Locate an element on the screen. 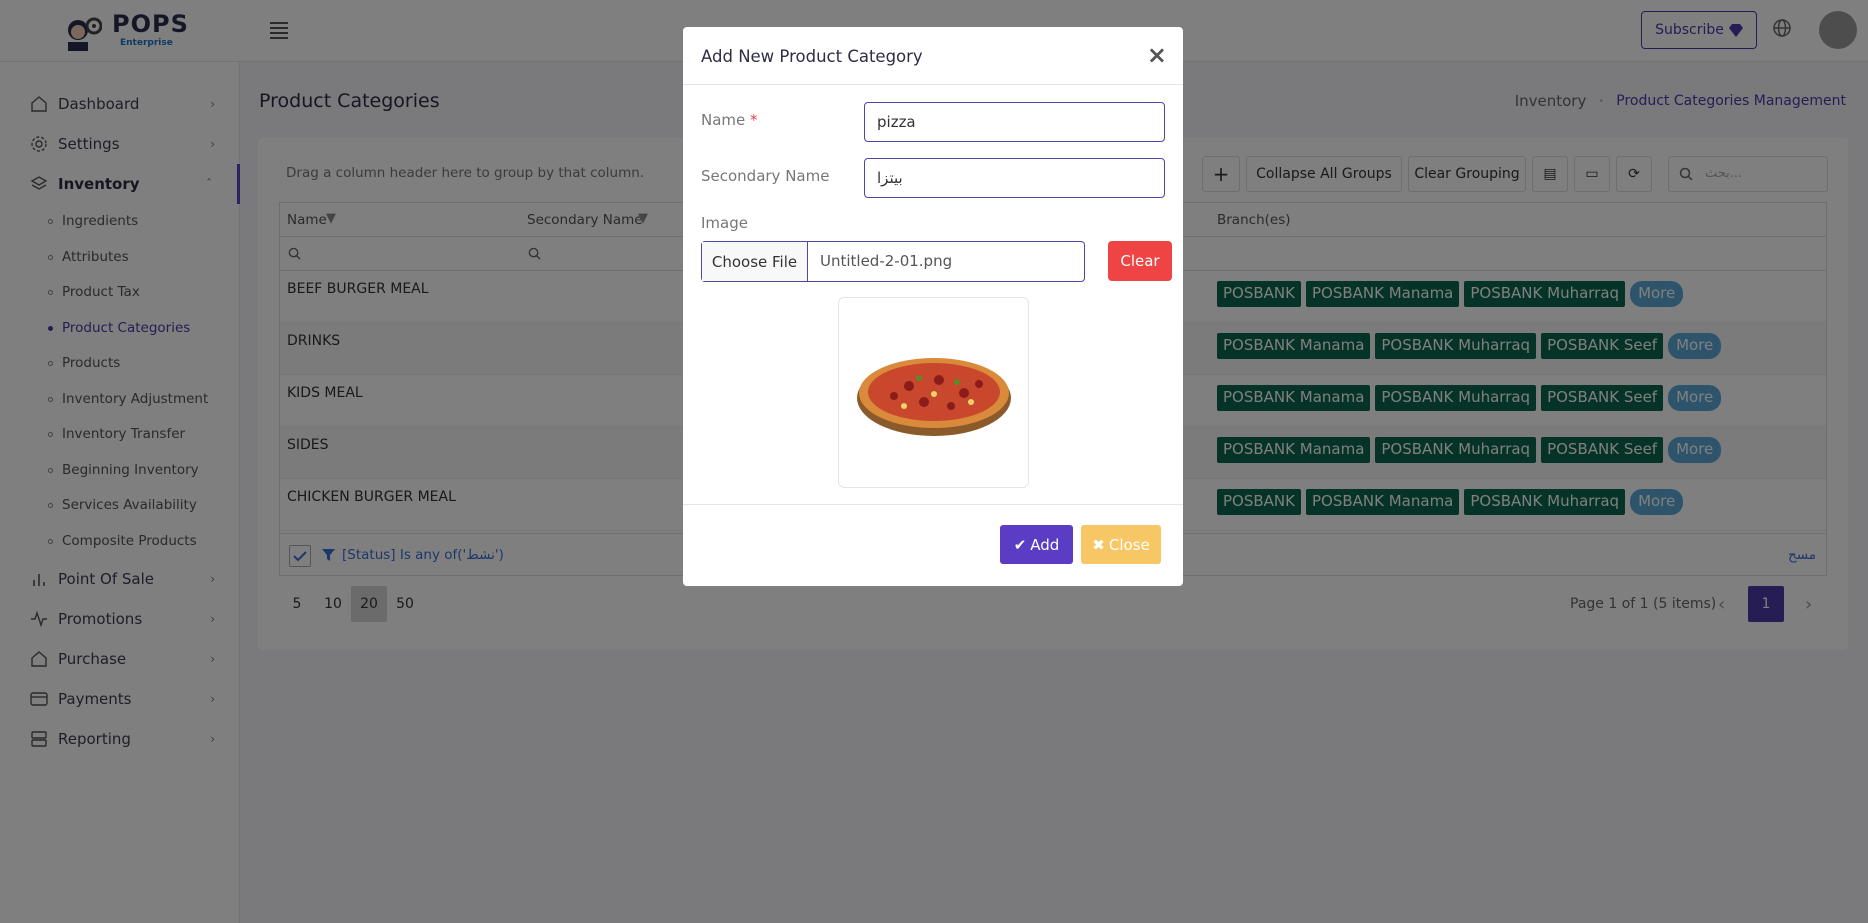 The height and width of the screenshot is (923, 1868). close-button: ✖ Close is located at coordinates (1121, 544).